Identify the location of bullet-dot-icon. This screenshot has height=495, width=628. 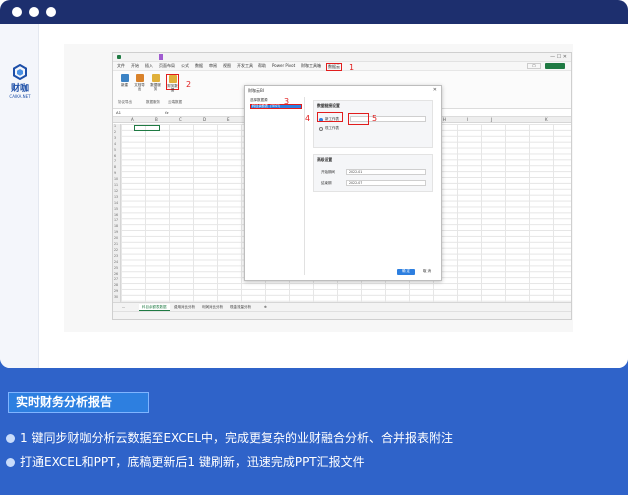
(10, 462).